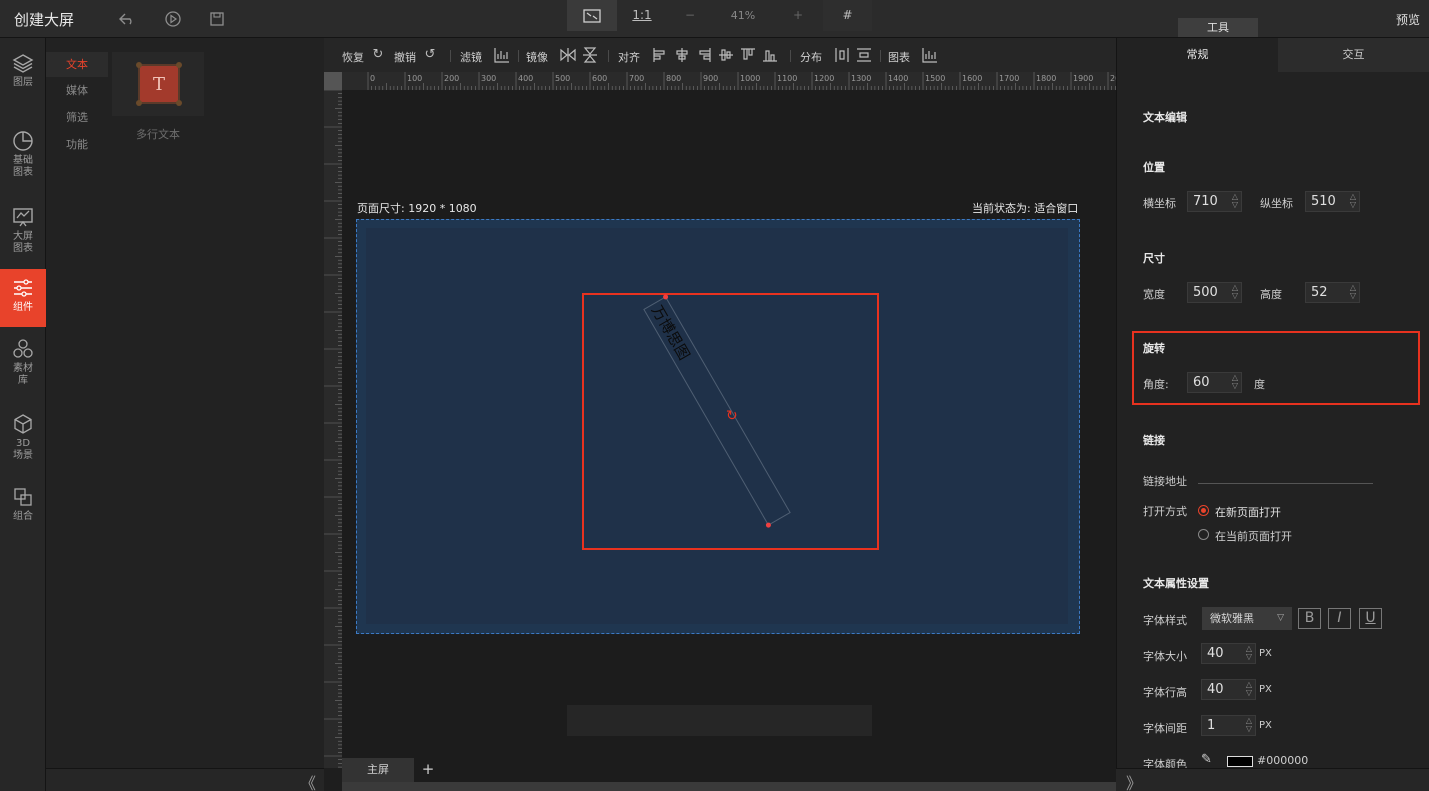 Image resolution: width=1429 pixels, height=791 pixels. Describe the element at coordinates (23, 242) in the screenshot. I see `nav-label: 大屏 图表` at that location.